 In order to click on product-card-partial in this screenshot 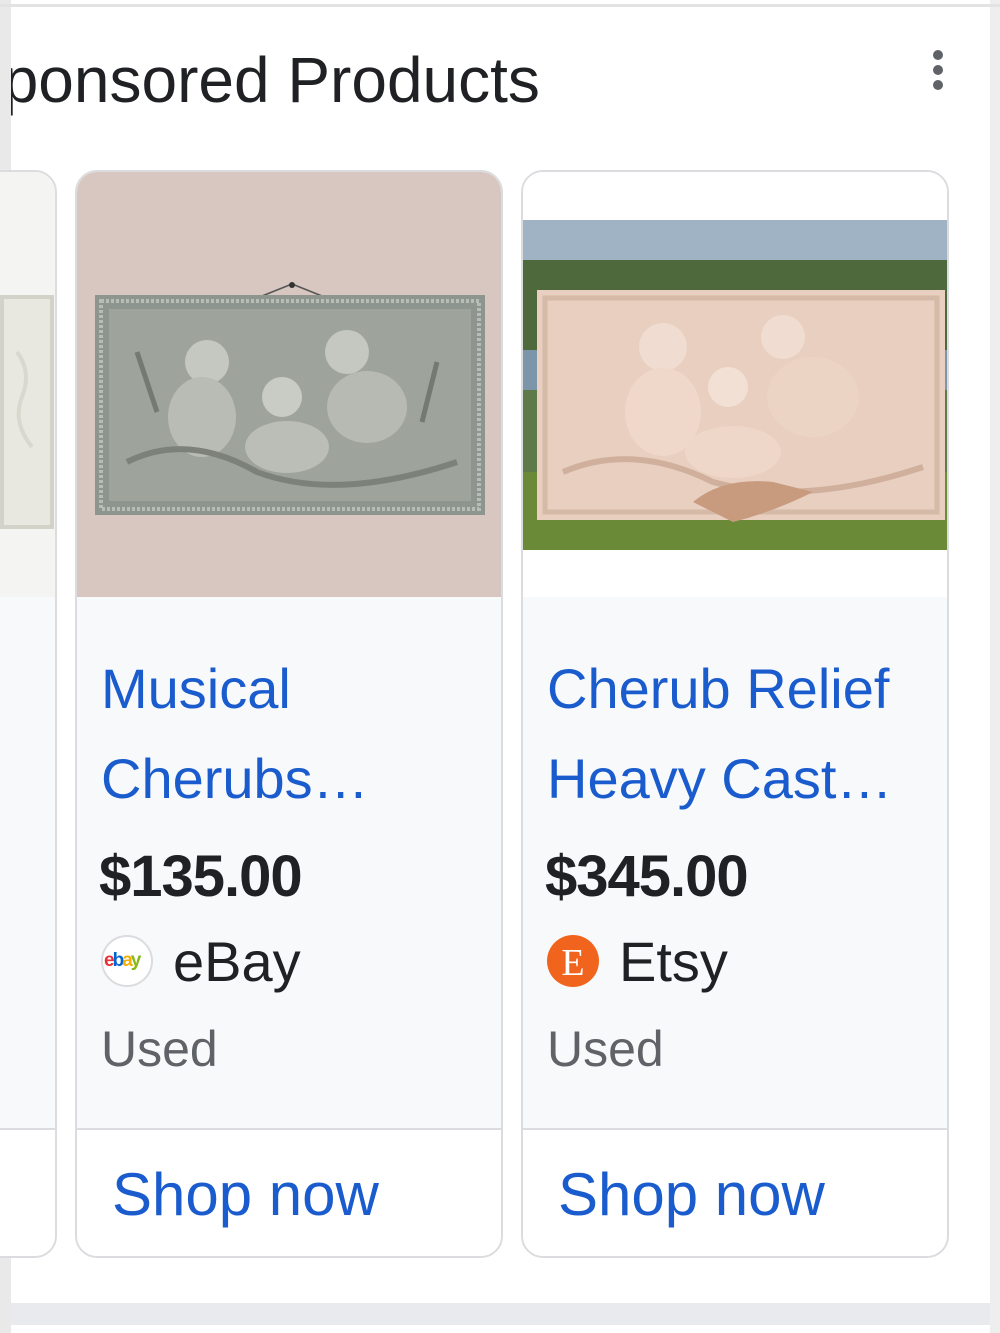, I will do `click(28, 714)`.